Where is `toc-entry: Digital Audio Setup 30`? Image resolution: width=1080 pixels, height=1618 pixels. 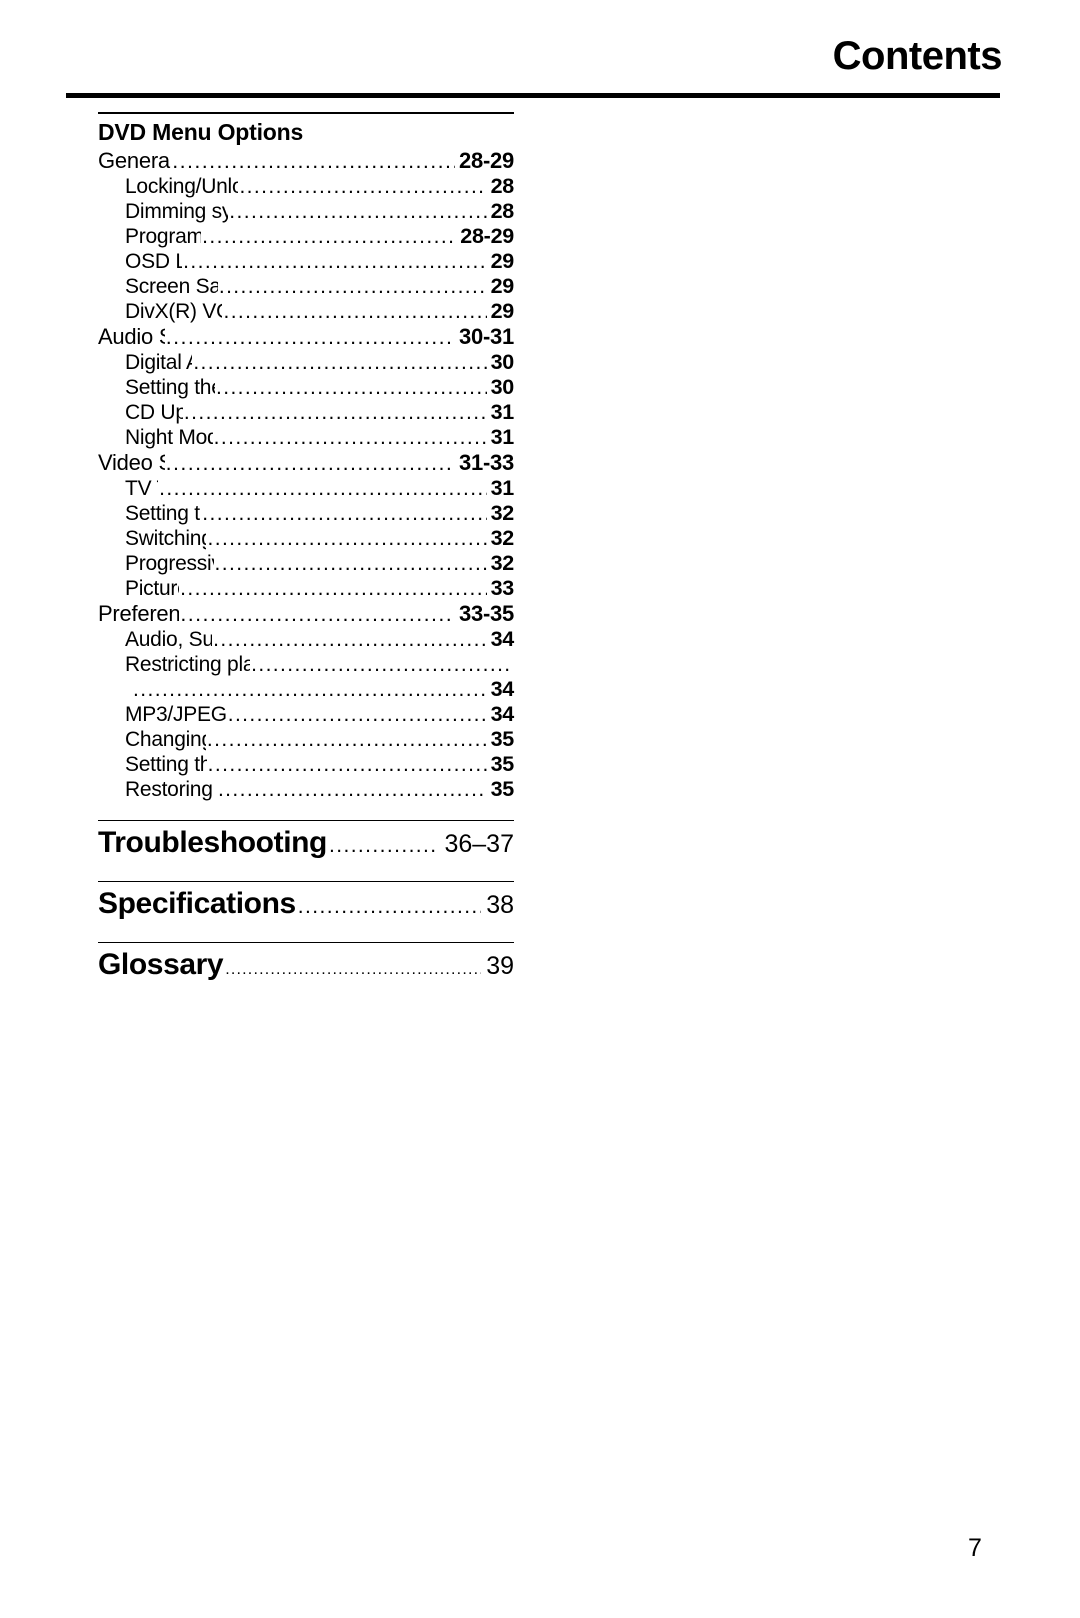
toc-entry: Digital Audio Setup 30 is located at coordinates (306, 362).